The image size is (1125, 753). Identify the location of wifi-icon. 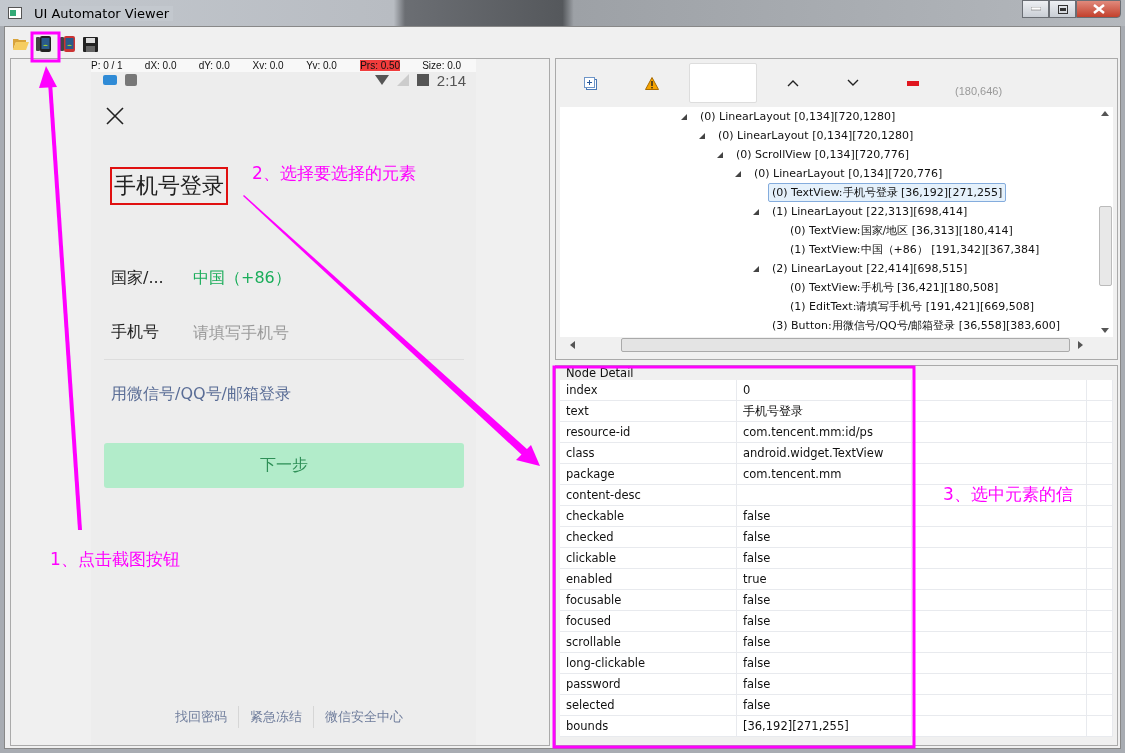
(381, 80).